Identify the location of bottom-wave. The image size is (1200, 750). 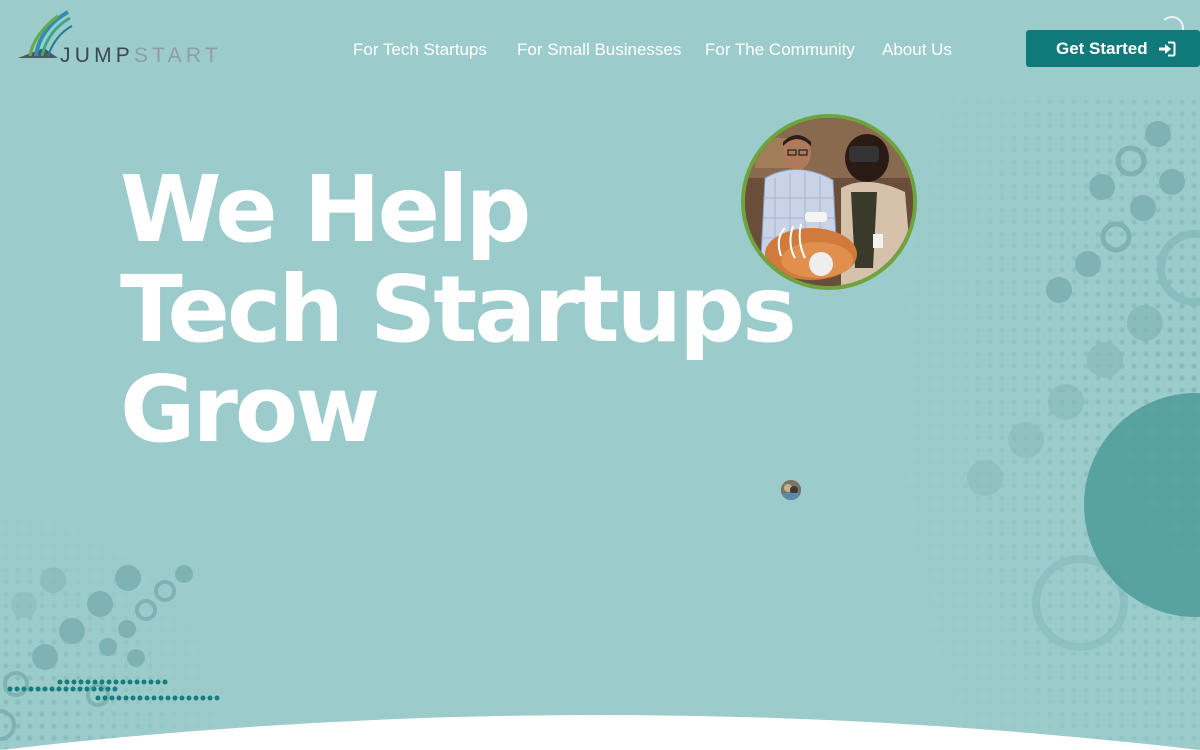
(600, 732).